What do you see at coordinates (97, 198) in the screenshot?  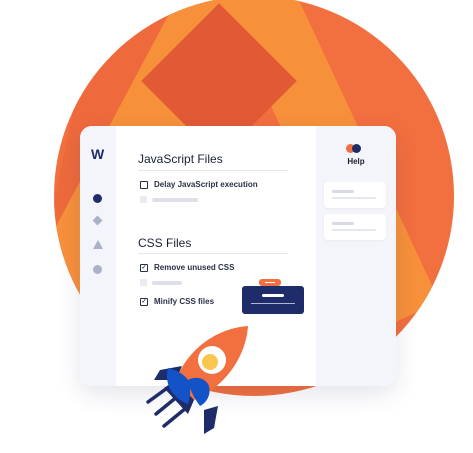 I see `dashboard-dot-icon` at bounding box center [97, 198].